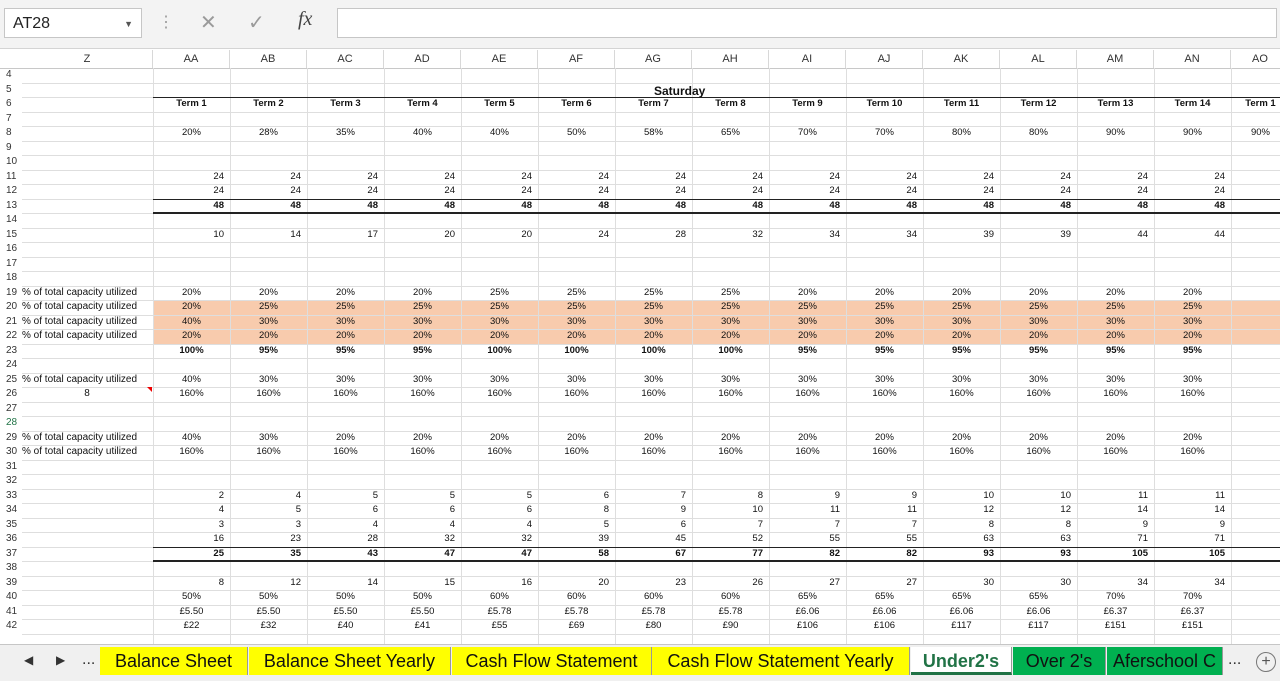 The width and height of the screenshot is (1280, 681). What do you see at coordinates (1255, 133) in the screenshot?
I see `table-cell: 90%` at bounding box center [1255, 133].